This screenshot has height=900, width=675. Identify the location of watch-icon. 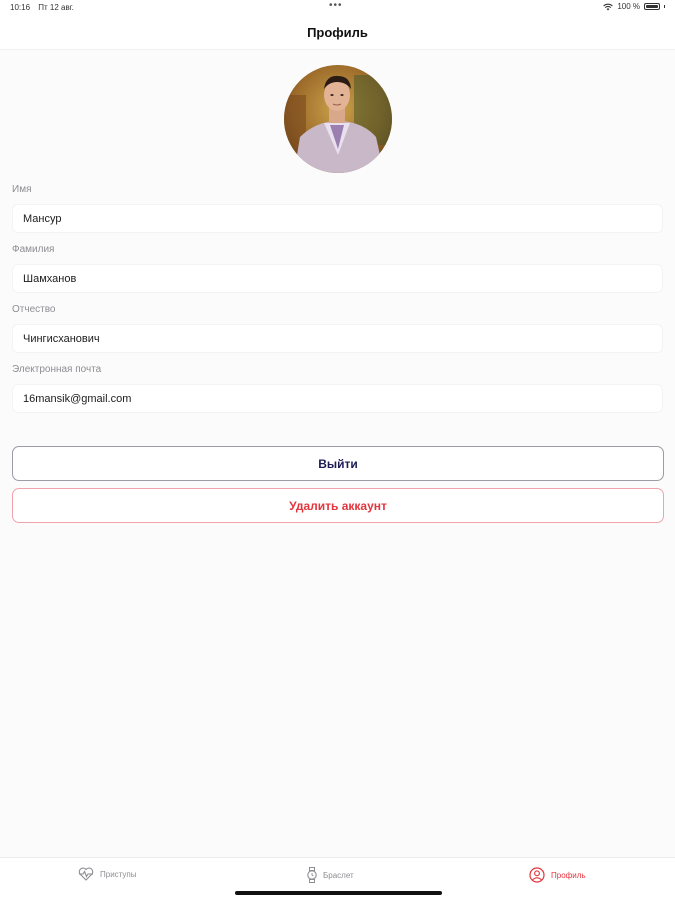
(312, 875).